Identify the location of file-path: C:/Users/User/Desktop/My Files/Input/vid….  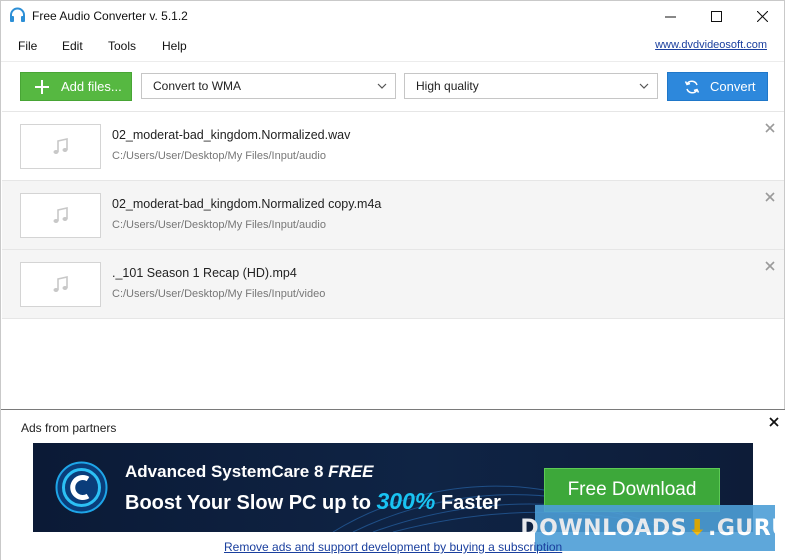
(219, 294).